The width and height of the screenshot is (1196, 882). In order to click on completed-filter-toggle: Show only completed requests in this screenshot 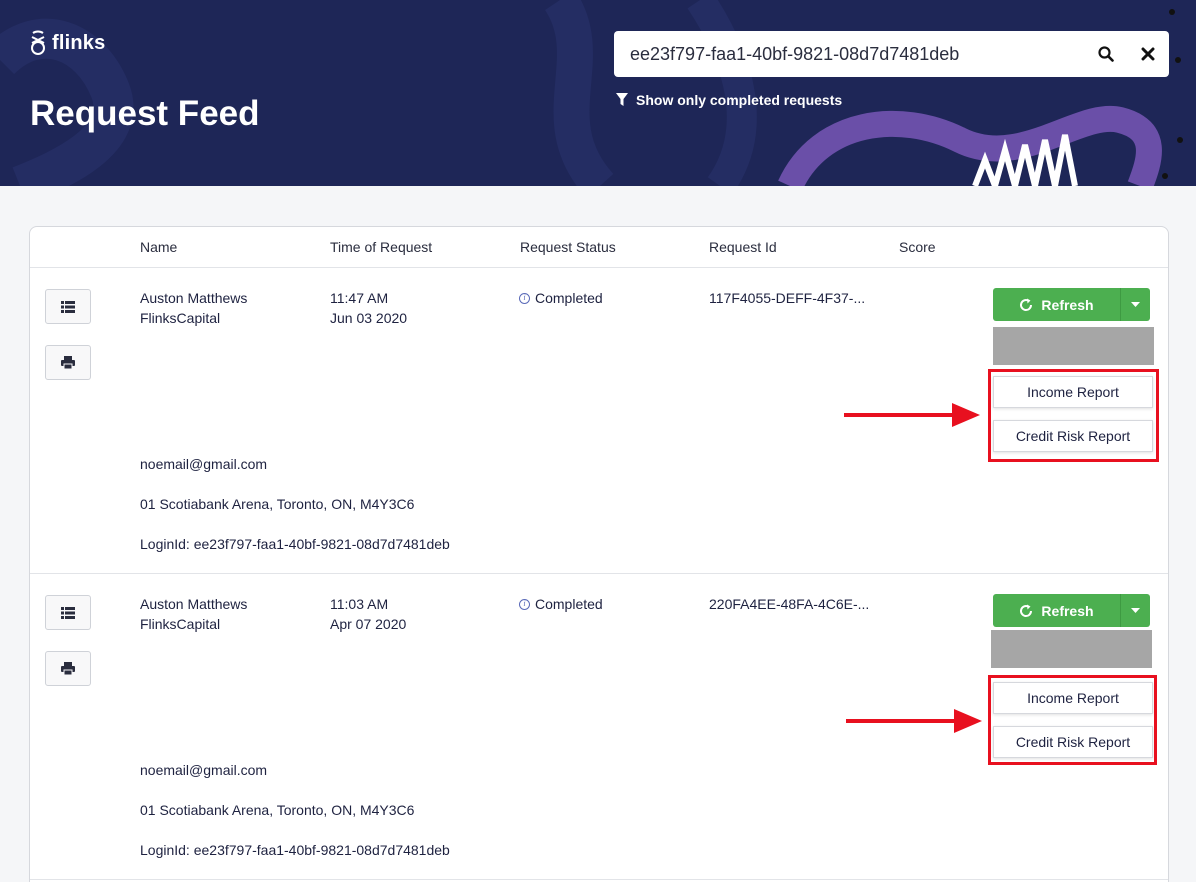, I will do `click(729, 100)`.